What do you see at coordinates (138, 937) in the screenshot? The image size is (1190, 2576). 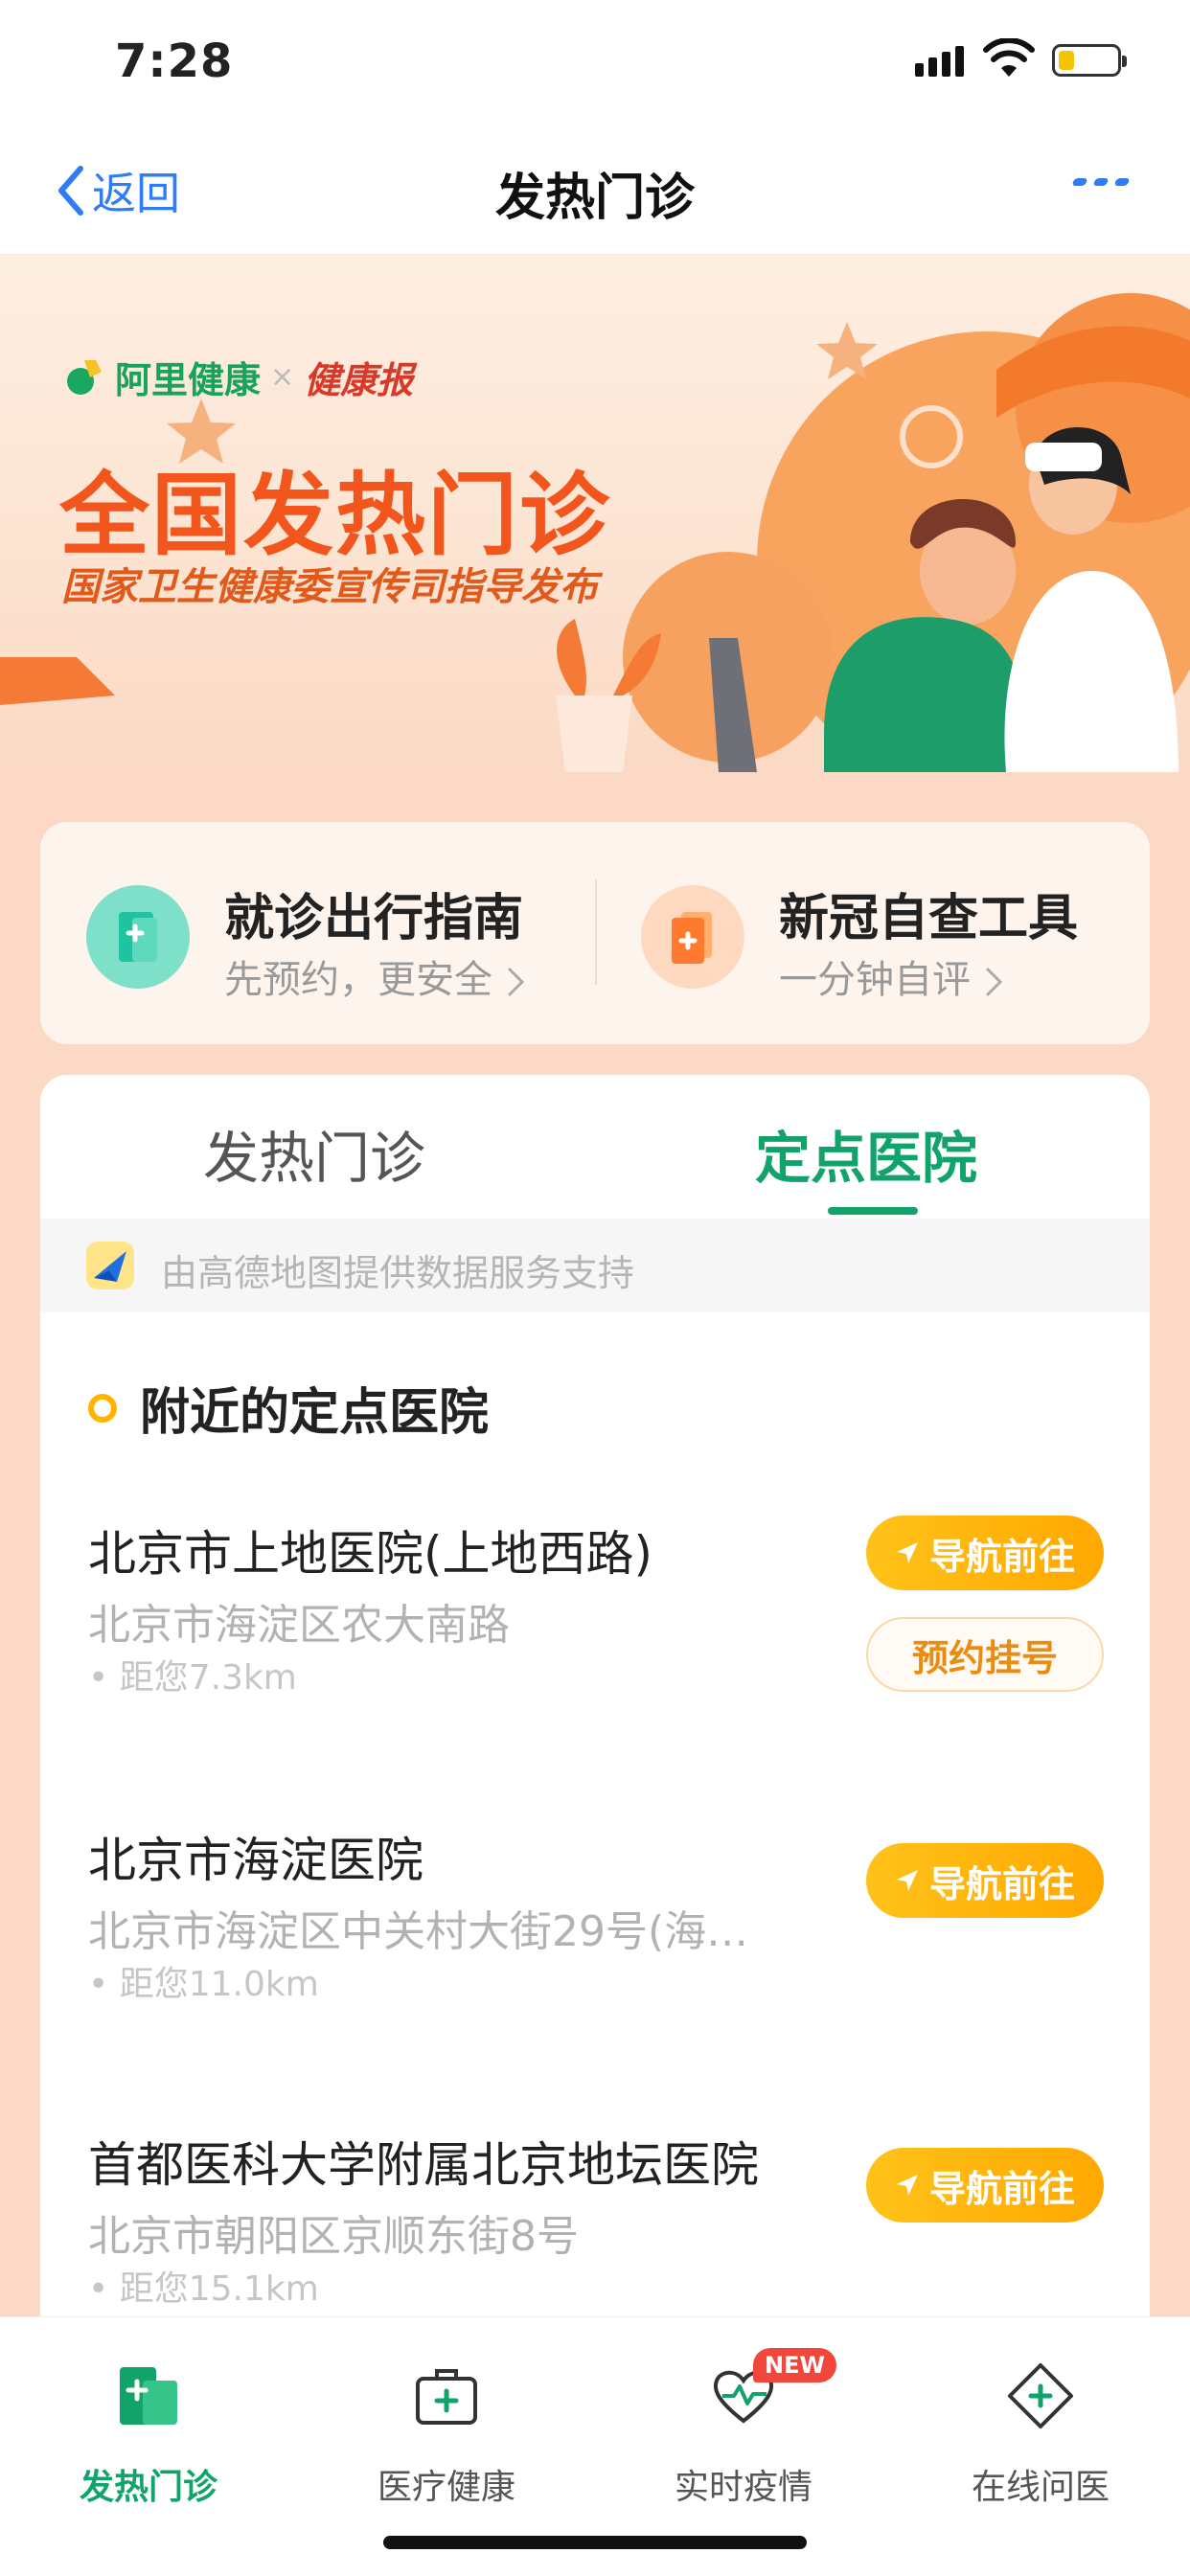 I see `guide-book-icon` at bounding box center [138, 937].